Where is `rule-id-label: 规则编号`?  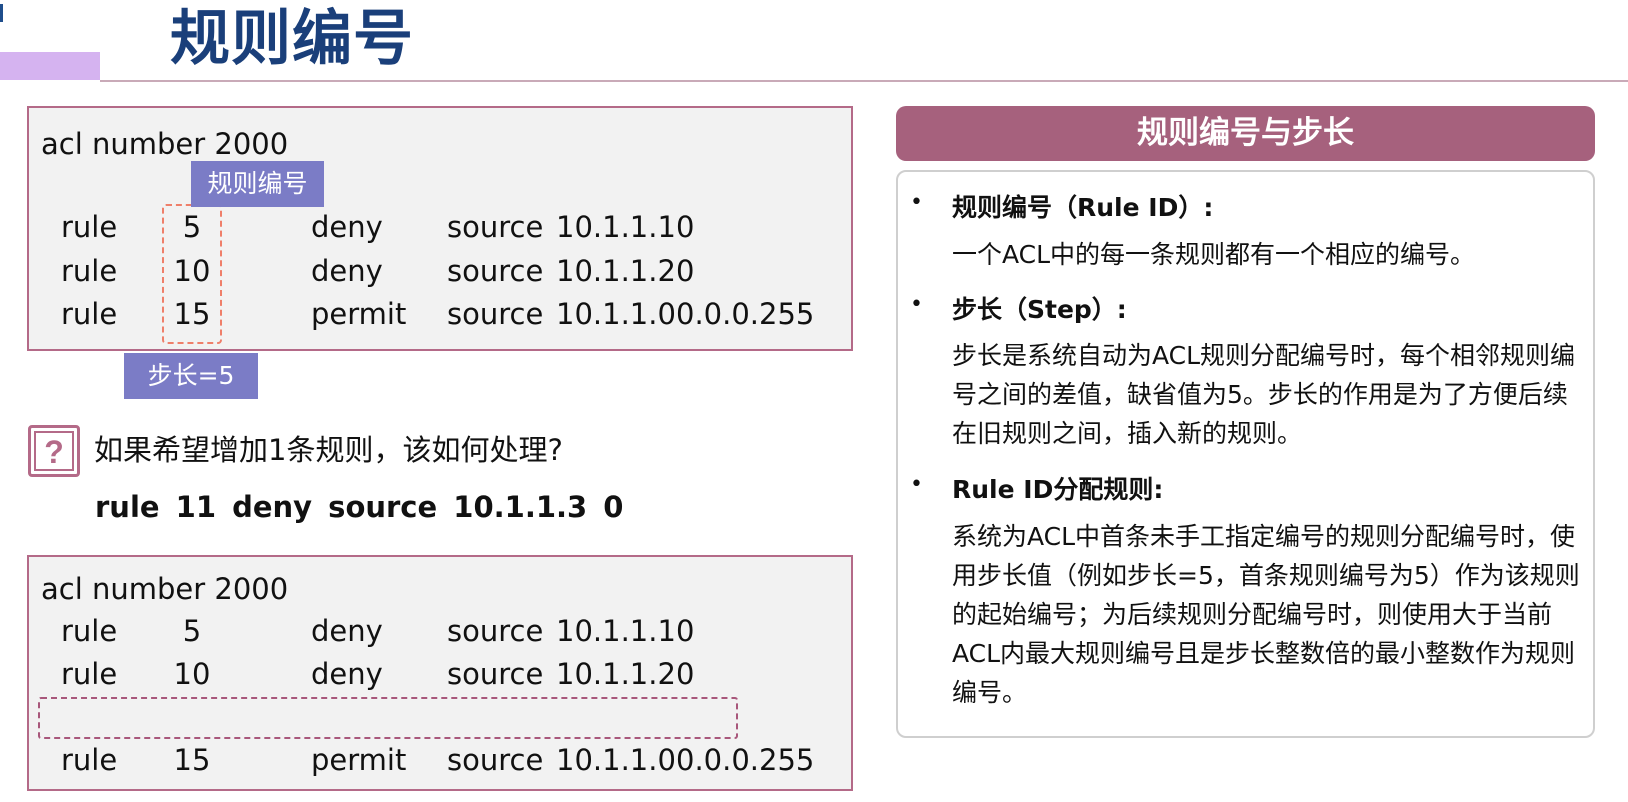
rule-id-label: 规则编号 is located at coordinates (257, 184).